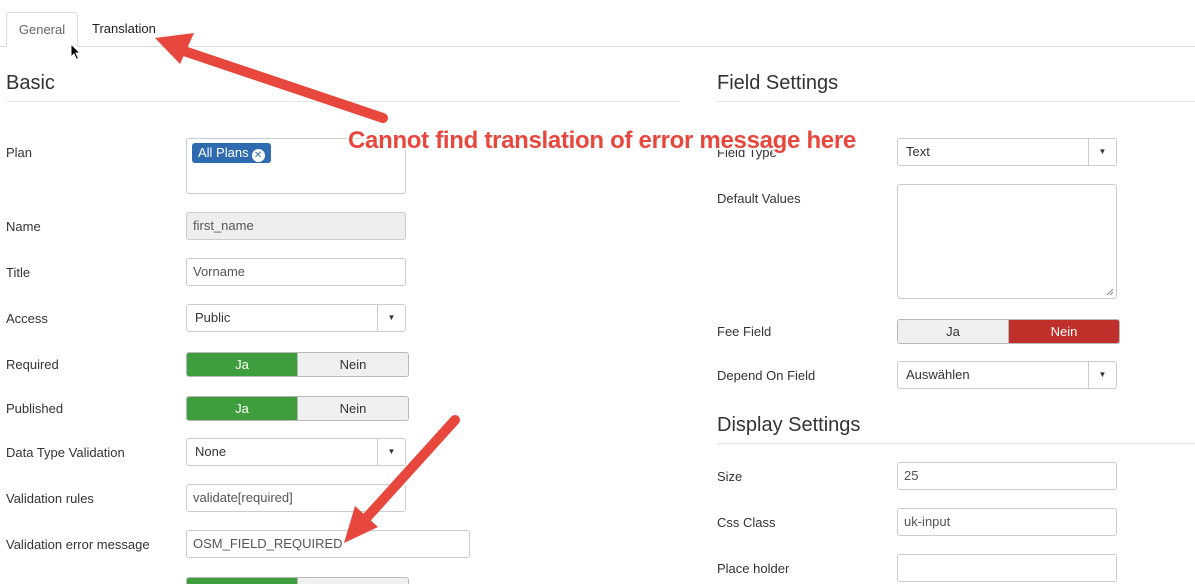  Describe the element at coordinates (352, 581) in the screenshot. I see `next-no-button` at that location.